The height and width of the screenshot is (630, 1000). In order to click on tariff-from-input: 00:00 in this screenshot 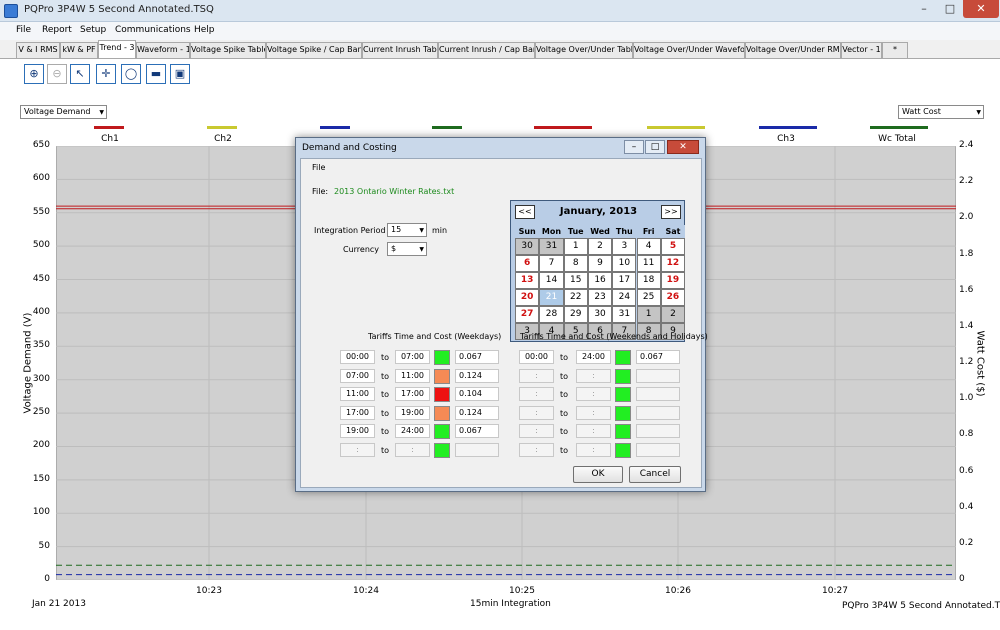, I will do `click(536, 357)`.